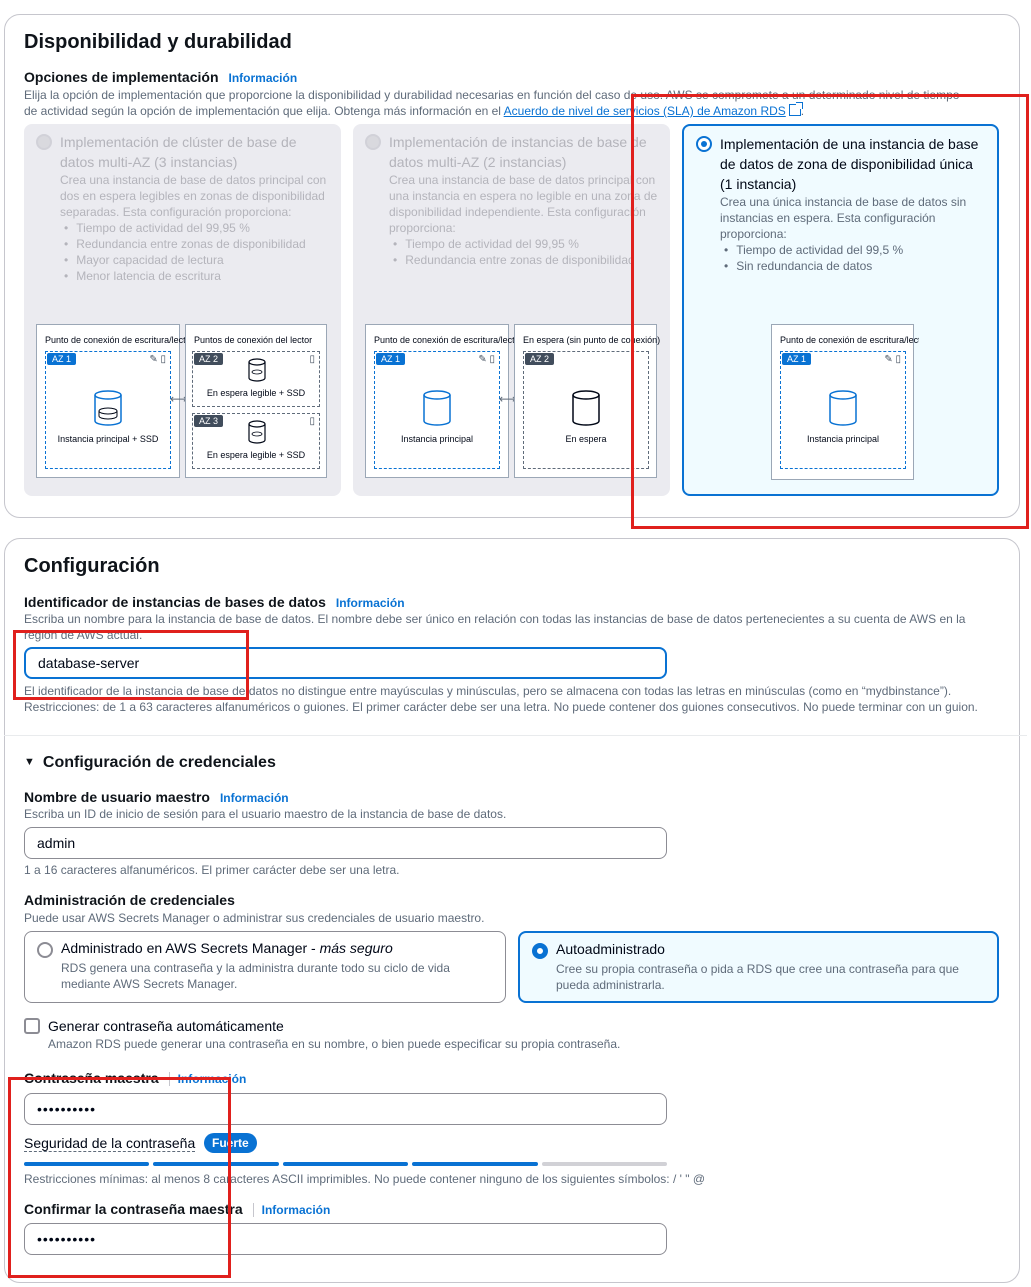 The width and height of the screenshot is (1031, 1287). Describe the element at coordinates (704, 144) in the screenshot. I see `radio-single-az` at that location.